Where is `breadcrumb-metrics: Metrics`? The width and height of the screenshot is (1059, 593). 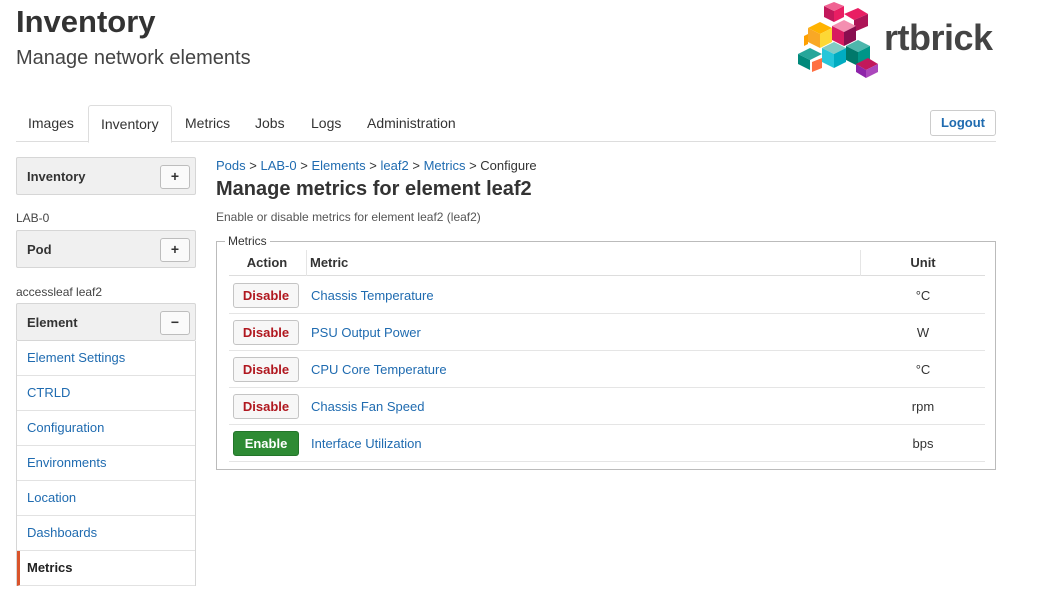
breadcrumb-metrics: Metrics is located at coordinates (445, 165).